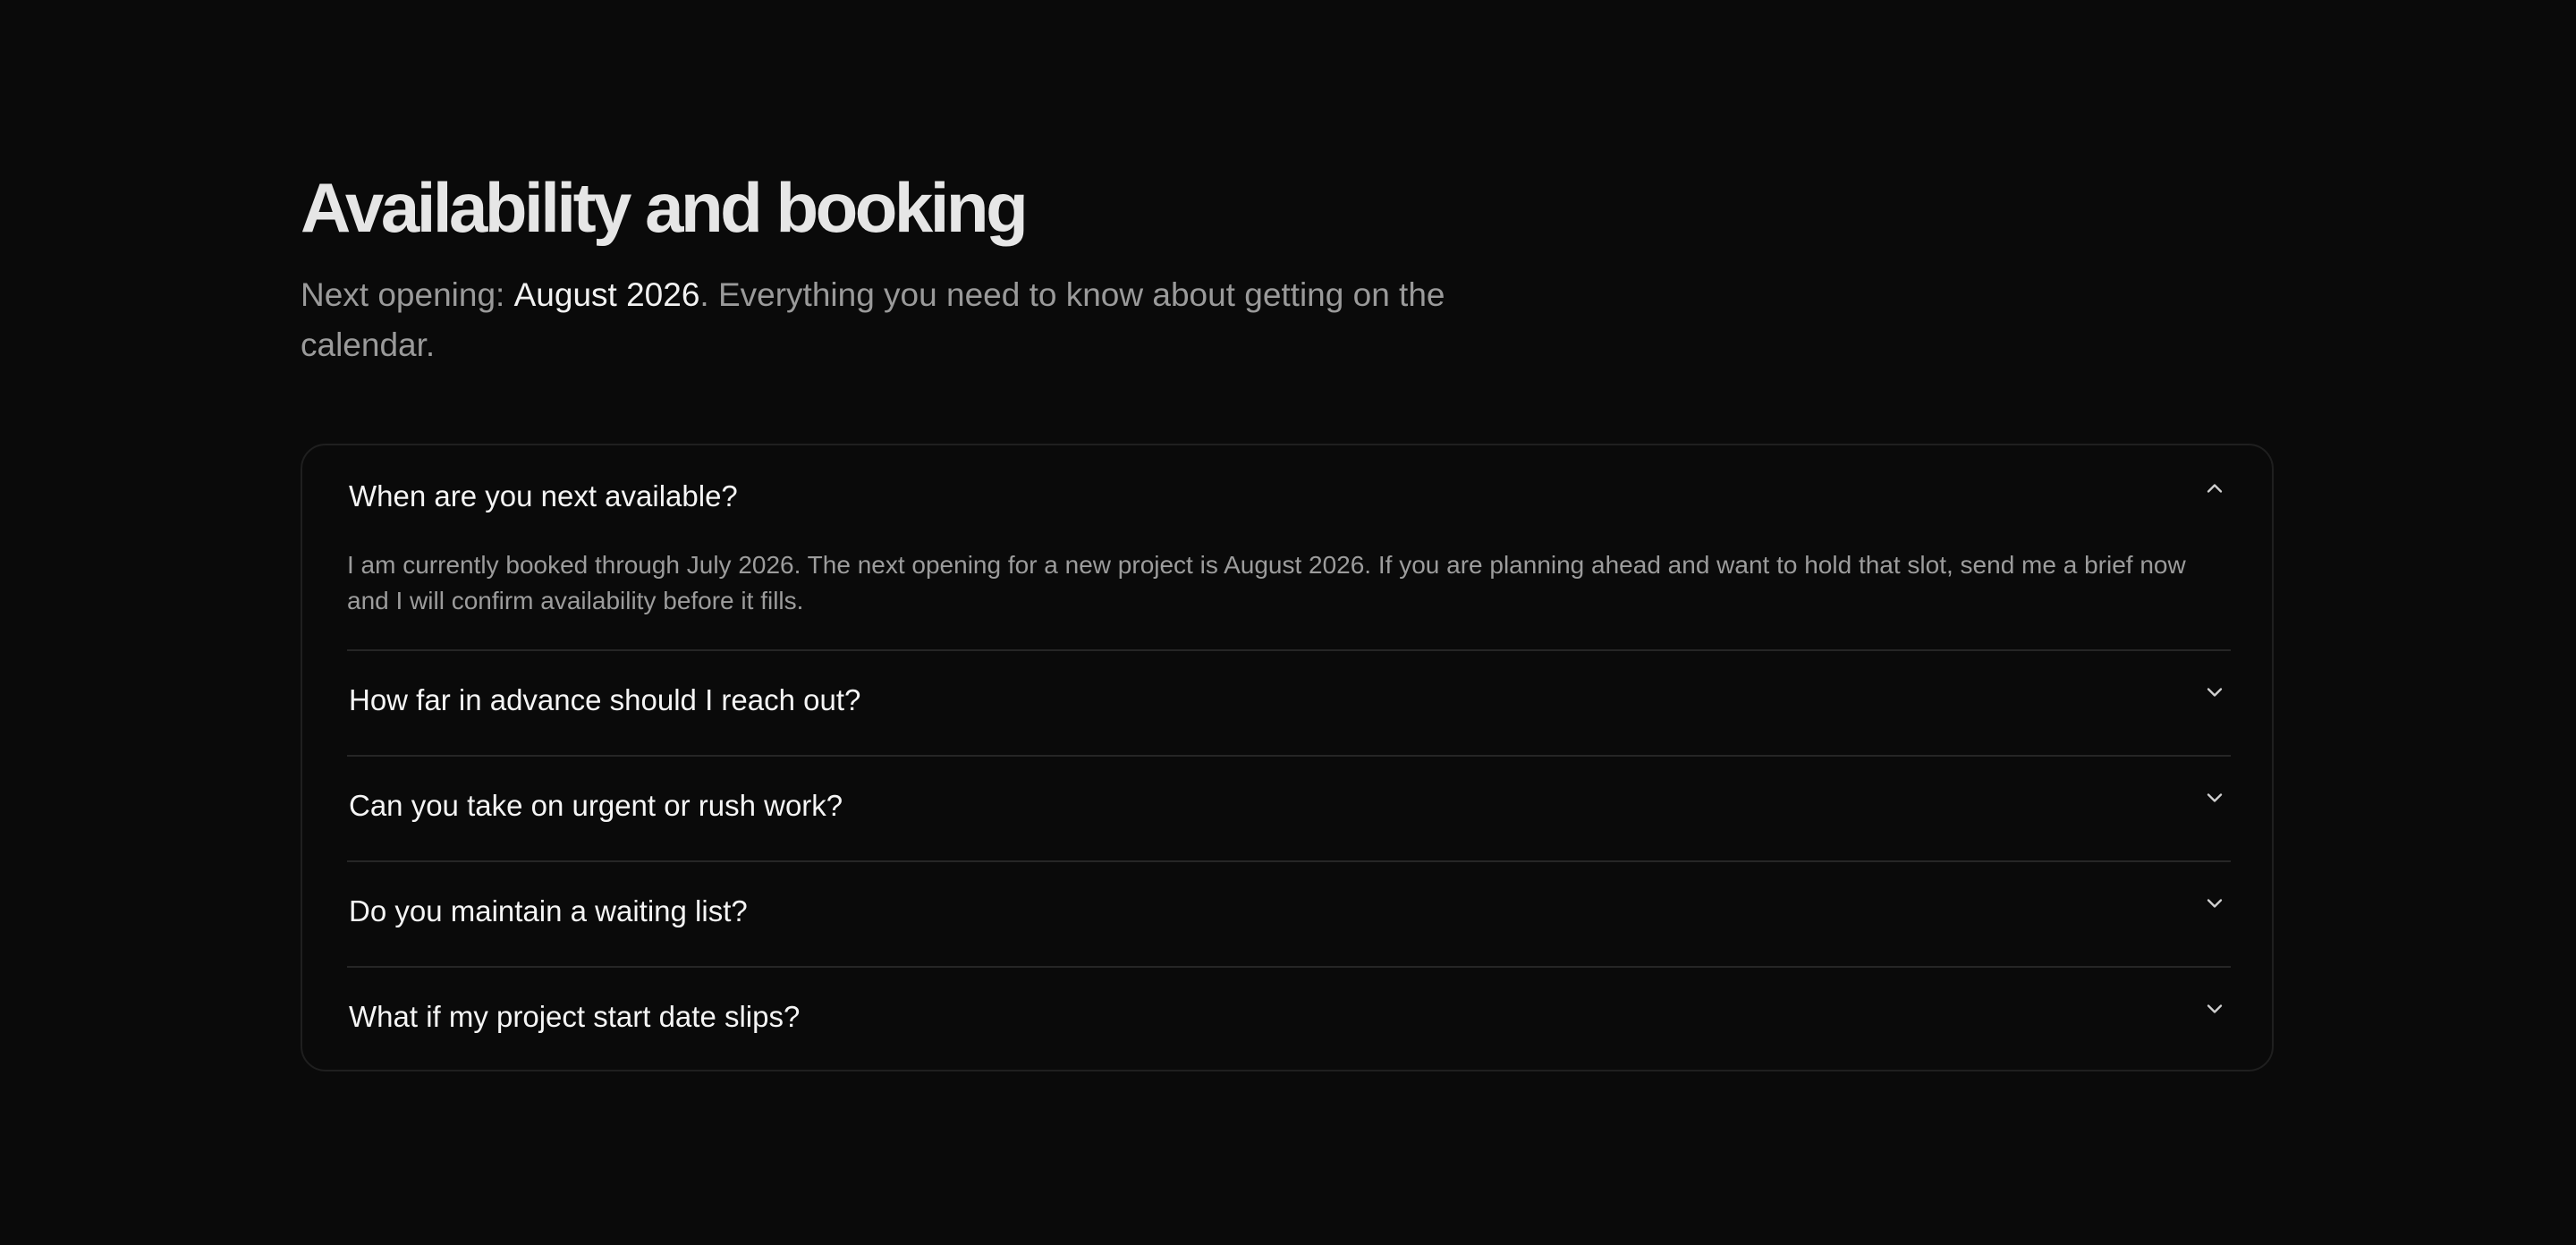  What do you see at coordinates (1289, 702) in the screenshot?
I see `faq-item-advance-notice: How far in advance should I reach out?` at bounding box center [1289, 702].